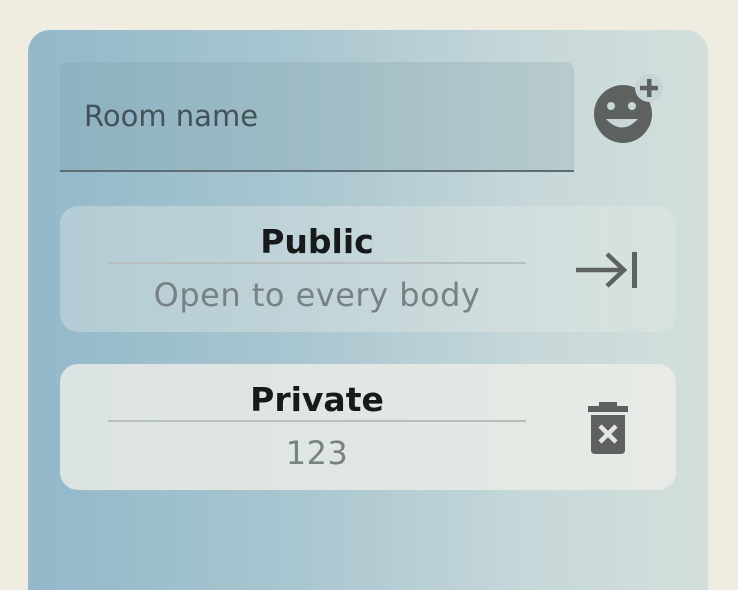 The image size is (738, 590). I want to click on delete-room-button, so click(608, 428).